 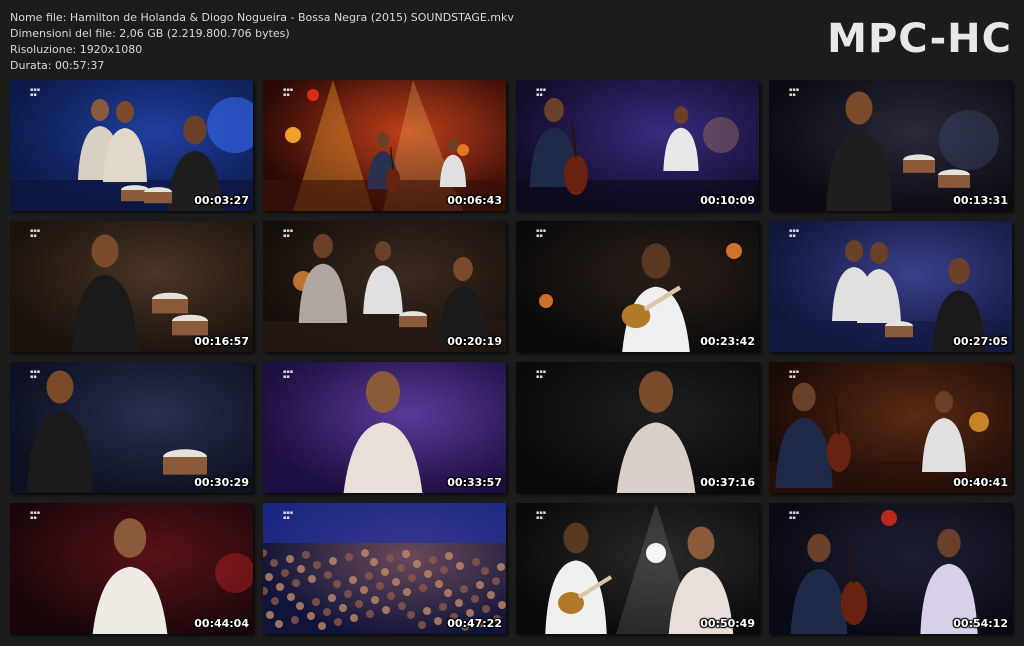 What do you see at coordinates (980, 200) in the screenshot?
I see `timestamp: 00:13:31` at bounding box center [980, 200].